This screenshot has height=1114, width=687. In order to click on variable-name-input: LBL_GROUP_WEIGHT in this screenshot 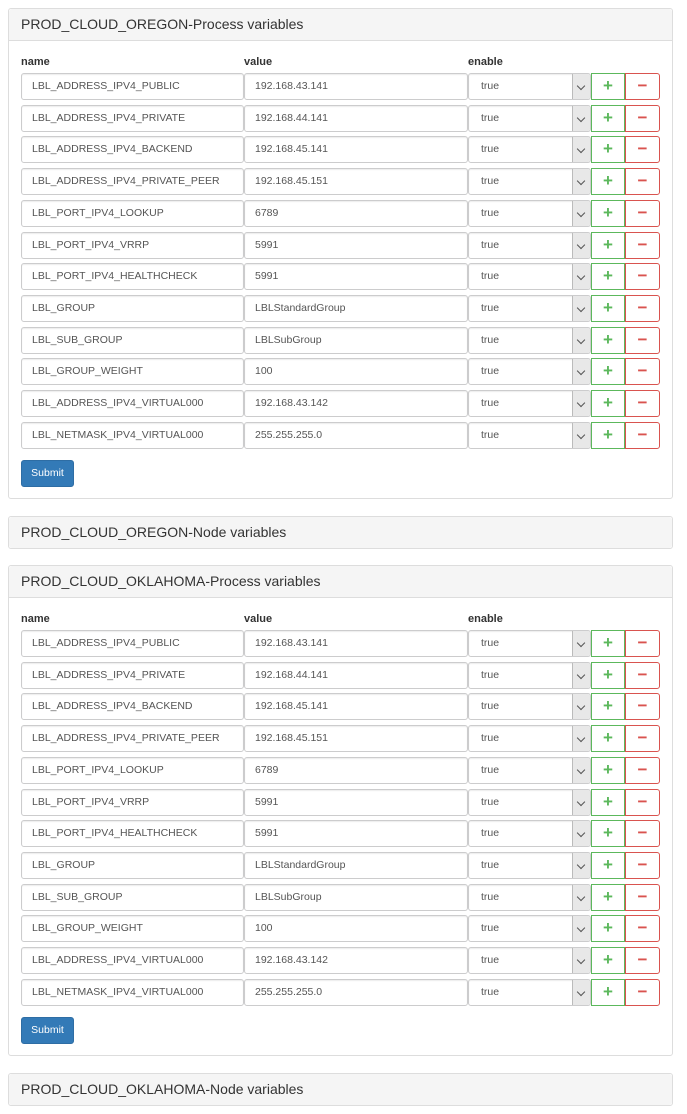, I will do `click(132, 371)`.